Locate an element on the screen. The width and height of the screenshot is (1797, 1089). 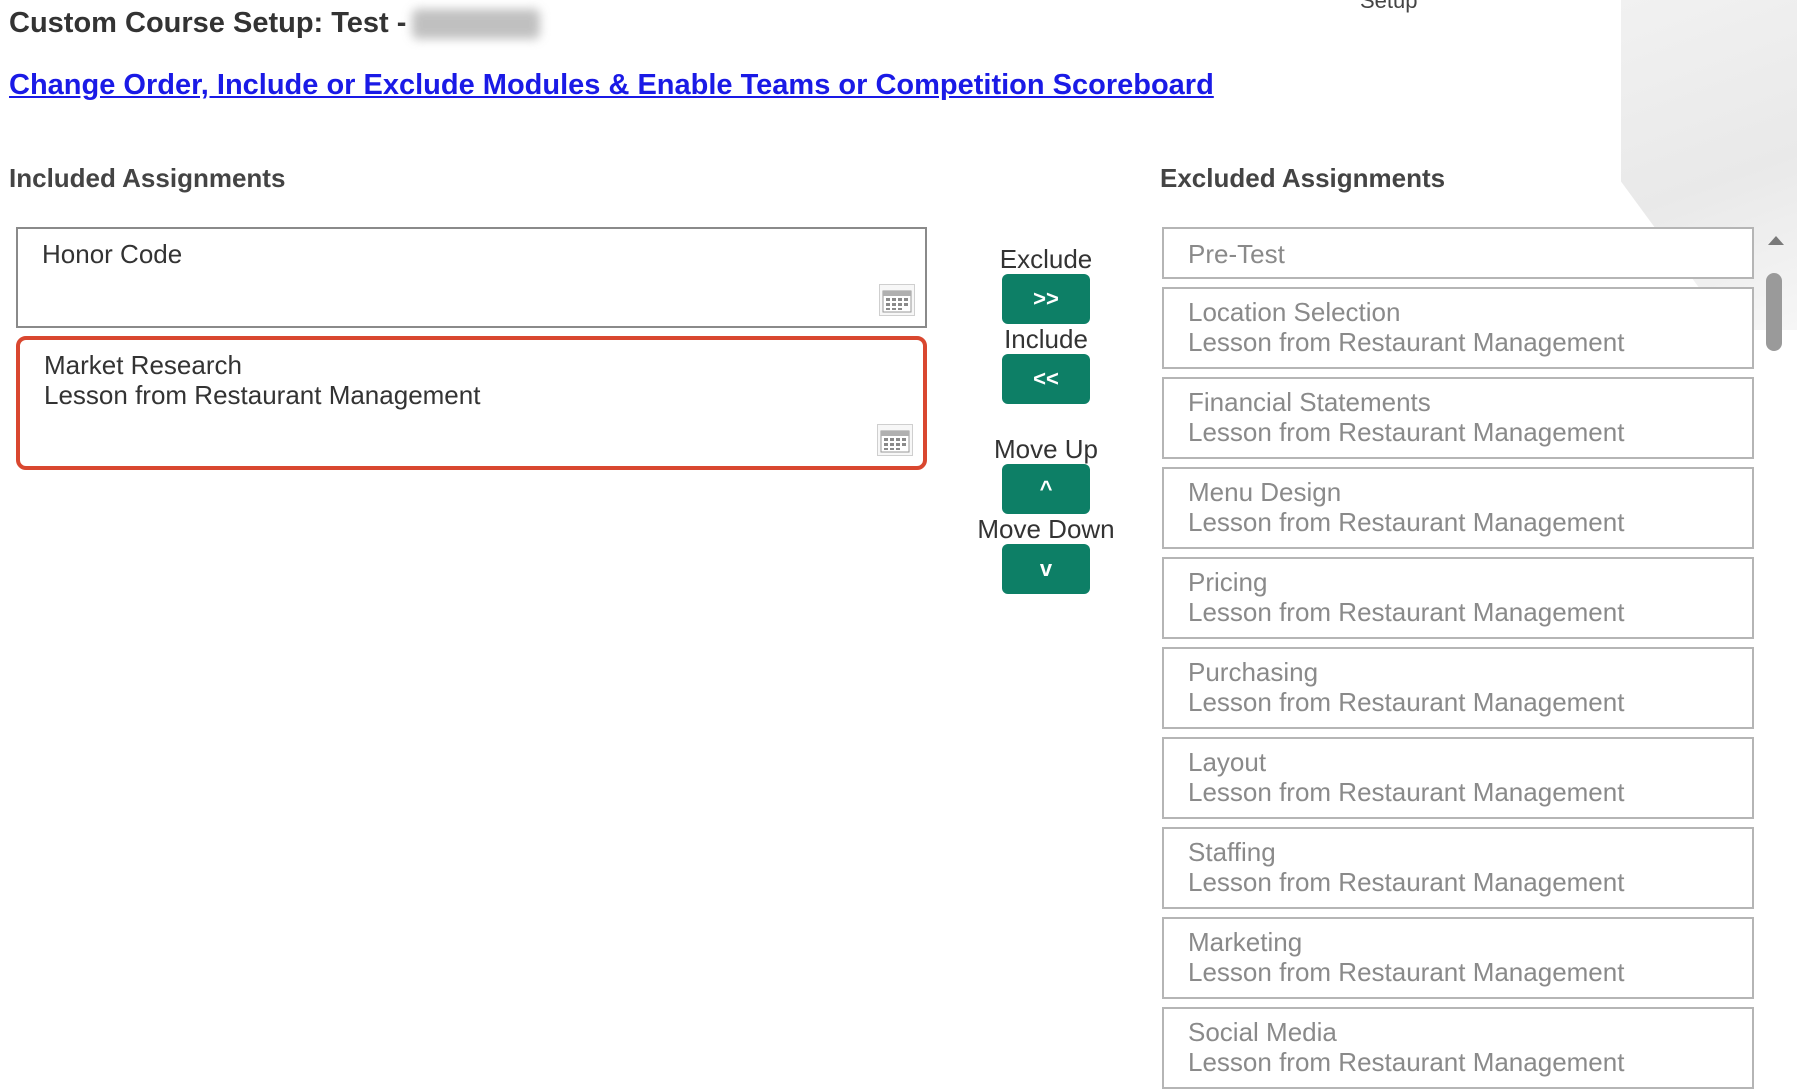
move-up-label: Move Up is located at coordinates (1046, 449).